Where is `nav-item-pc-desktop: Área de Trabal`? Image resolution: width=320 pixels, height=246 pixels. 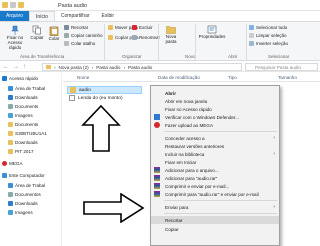
nav-item-pc-desktop: Área de Trabal is located at coordinates (26, 185).